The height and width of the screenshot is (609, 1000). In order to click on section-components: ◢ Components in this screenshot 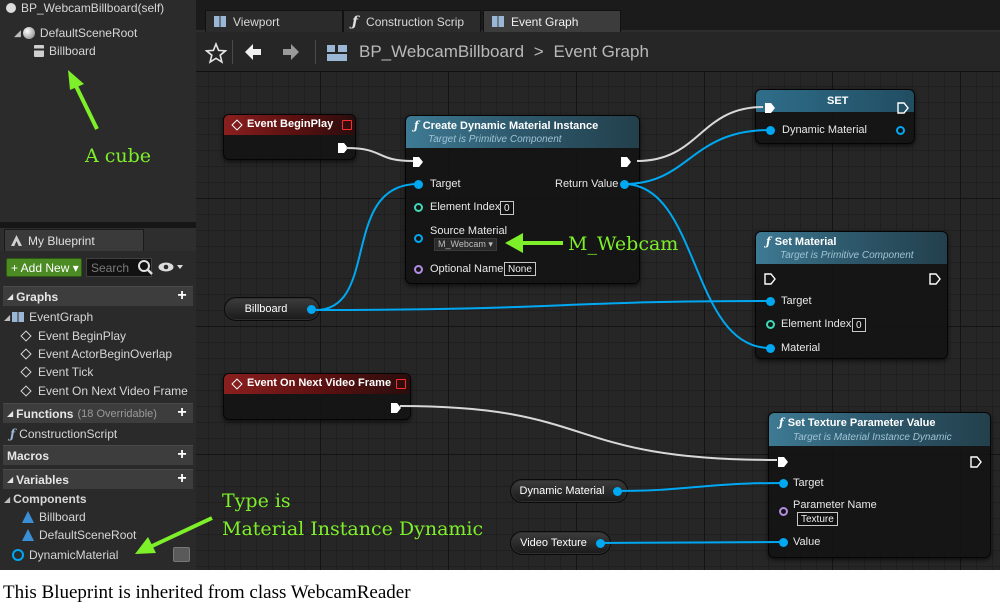, I will do `click(45, 499)`.